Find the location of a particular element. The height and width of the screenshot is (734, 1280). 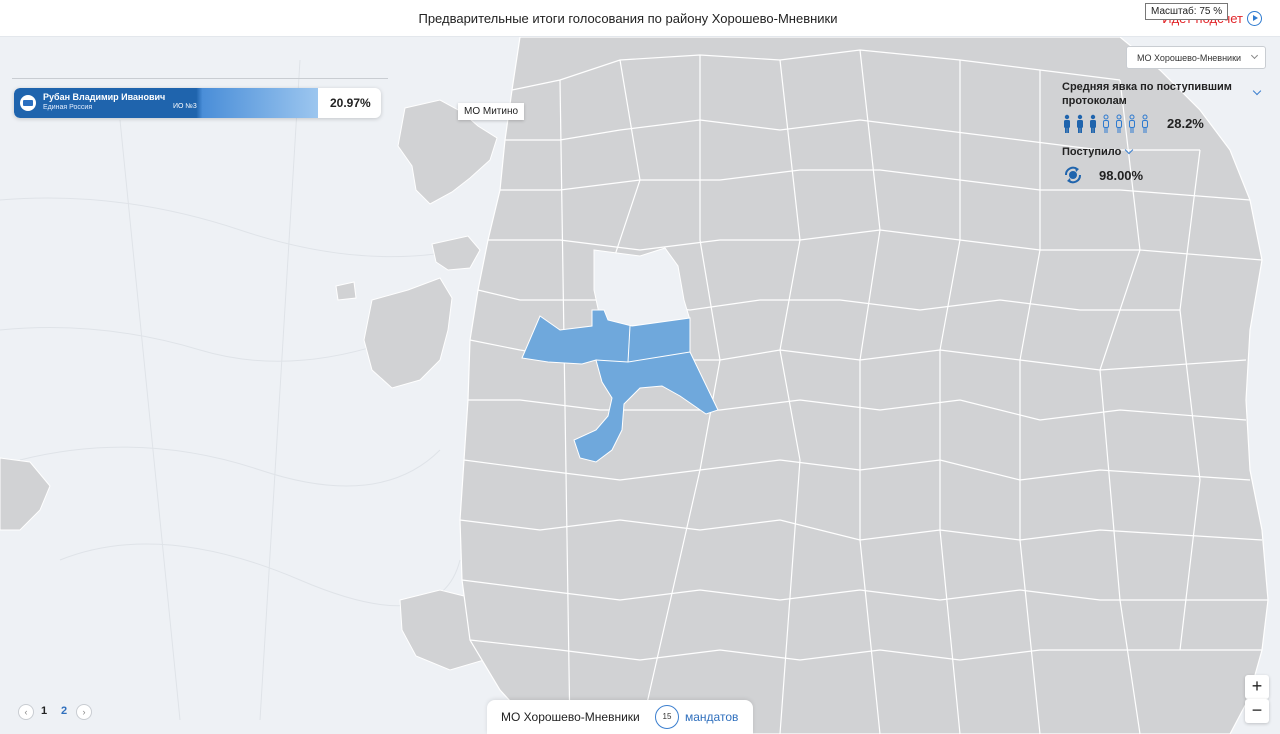

play-icon is located at coordinates (1254, 18).